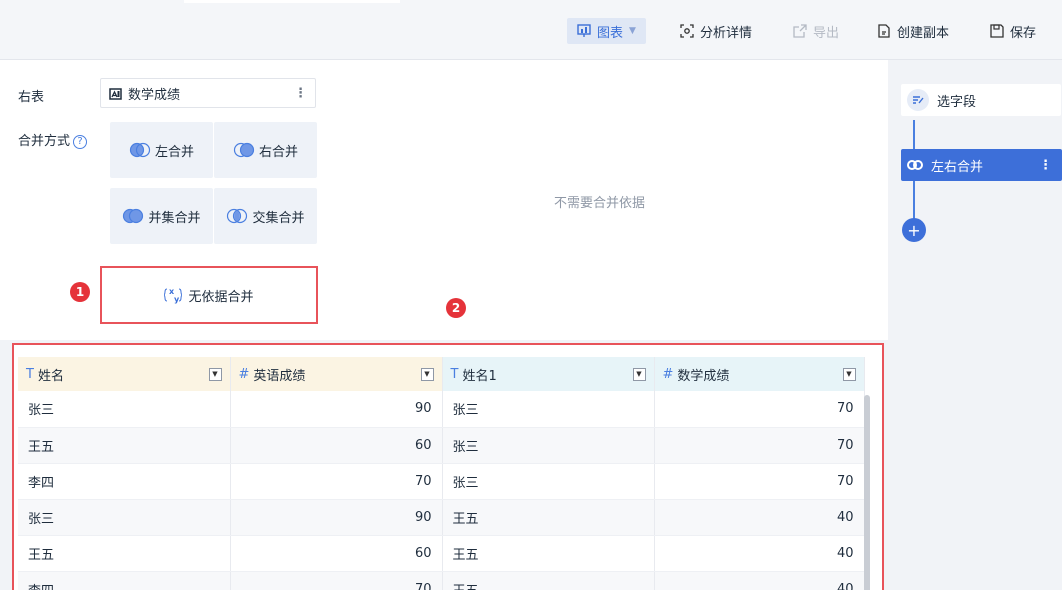 This screenshot has height=590, width=1062. I want to click on right-table-select: 数学成绩 ⋮, so click(208, 93).